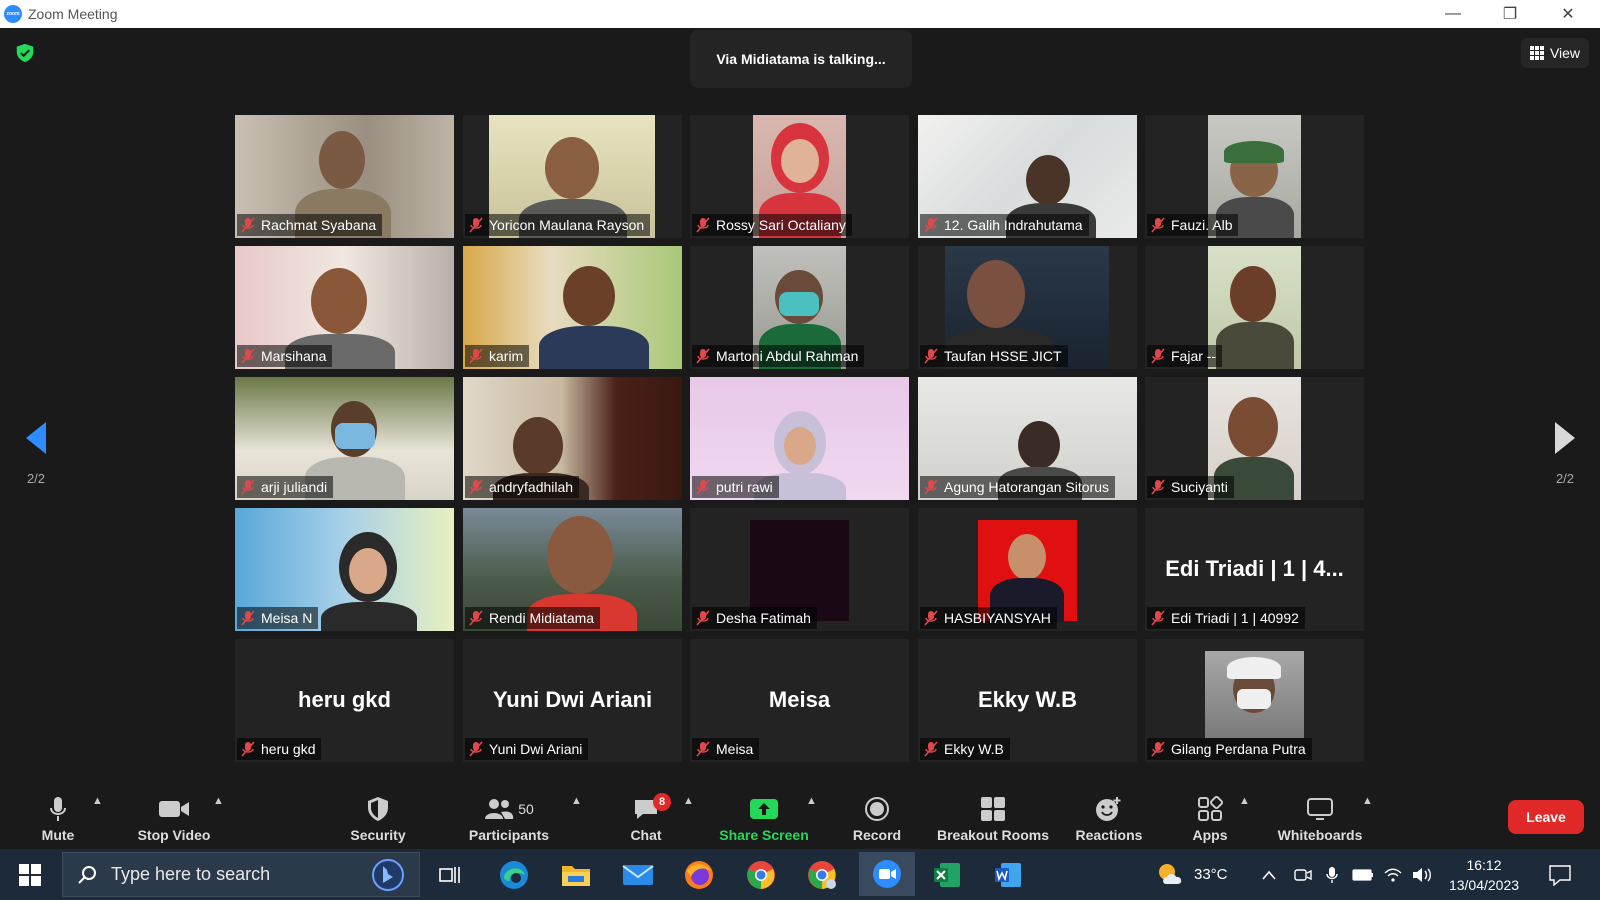 The image size is (1600, 900). I want to click on participant-tile: 12. Galih Indrahutama, so click(1027, 176).